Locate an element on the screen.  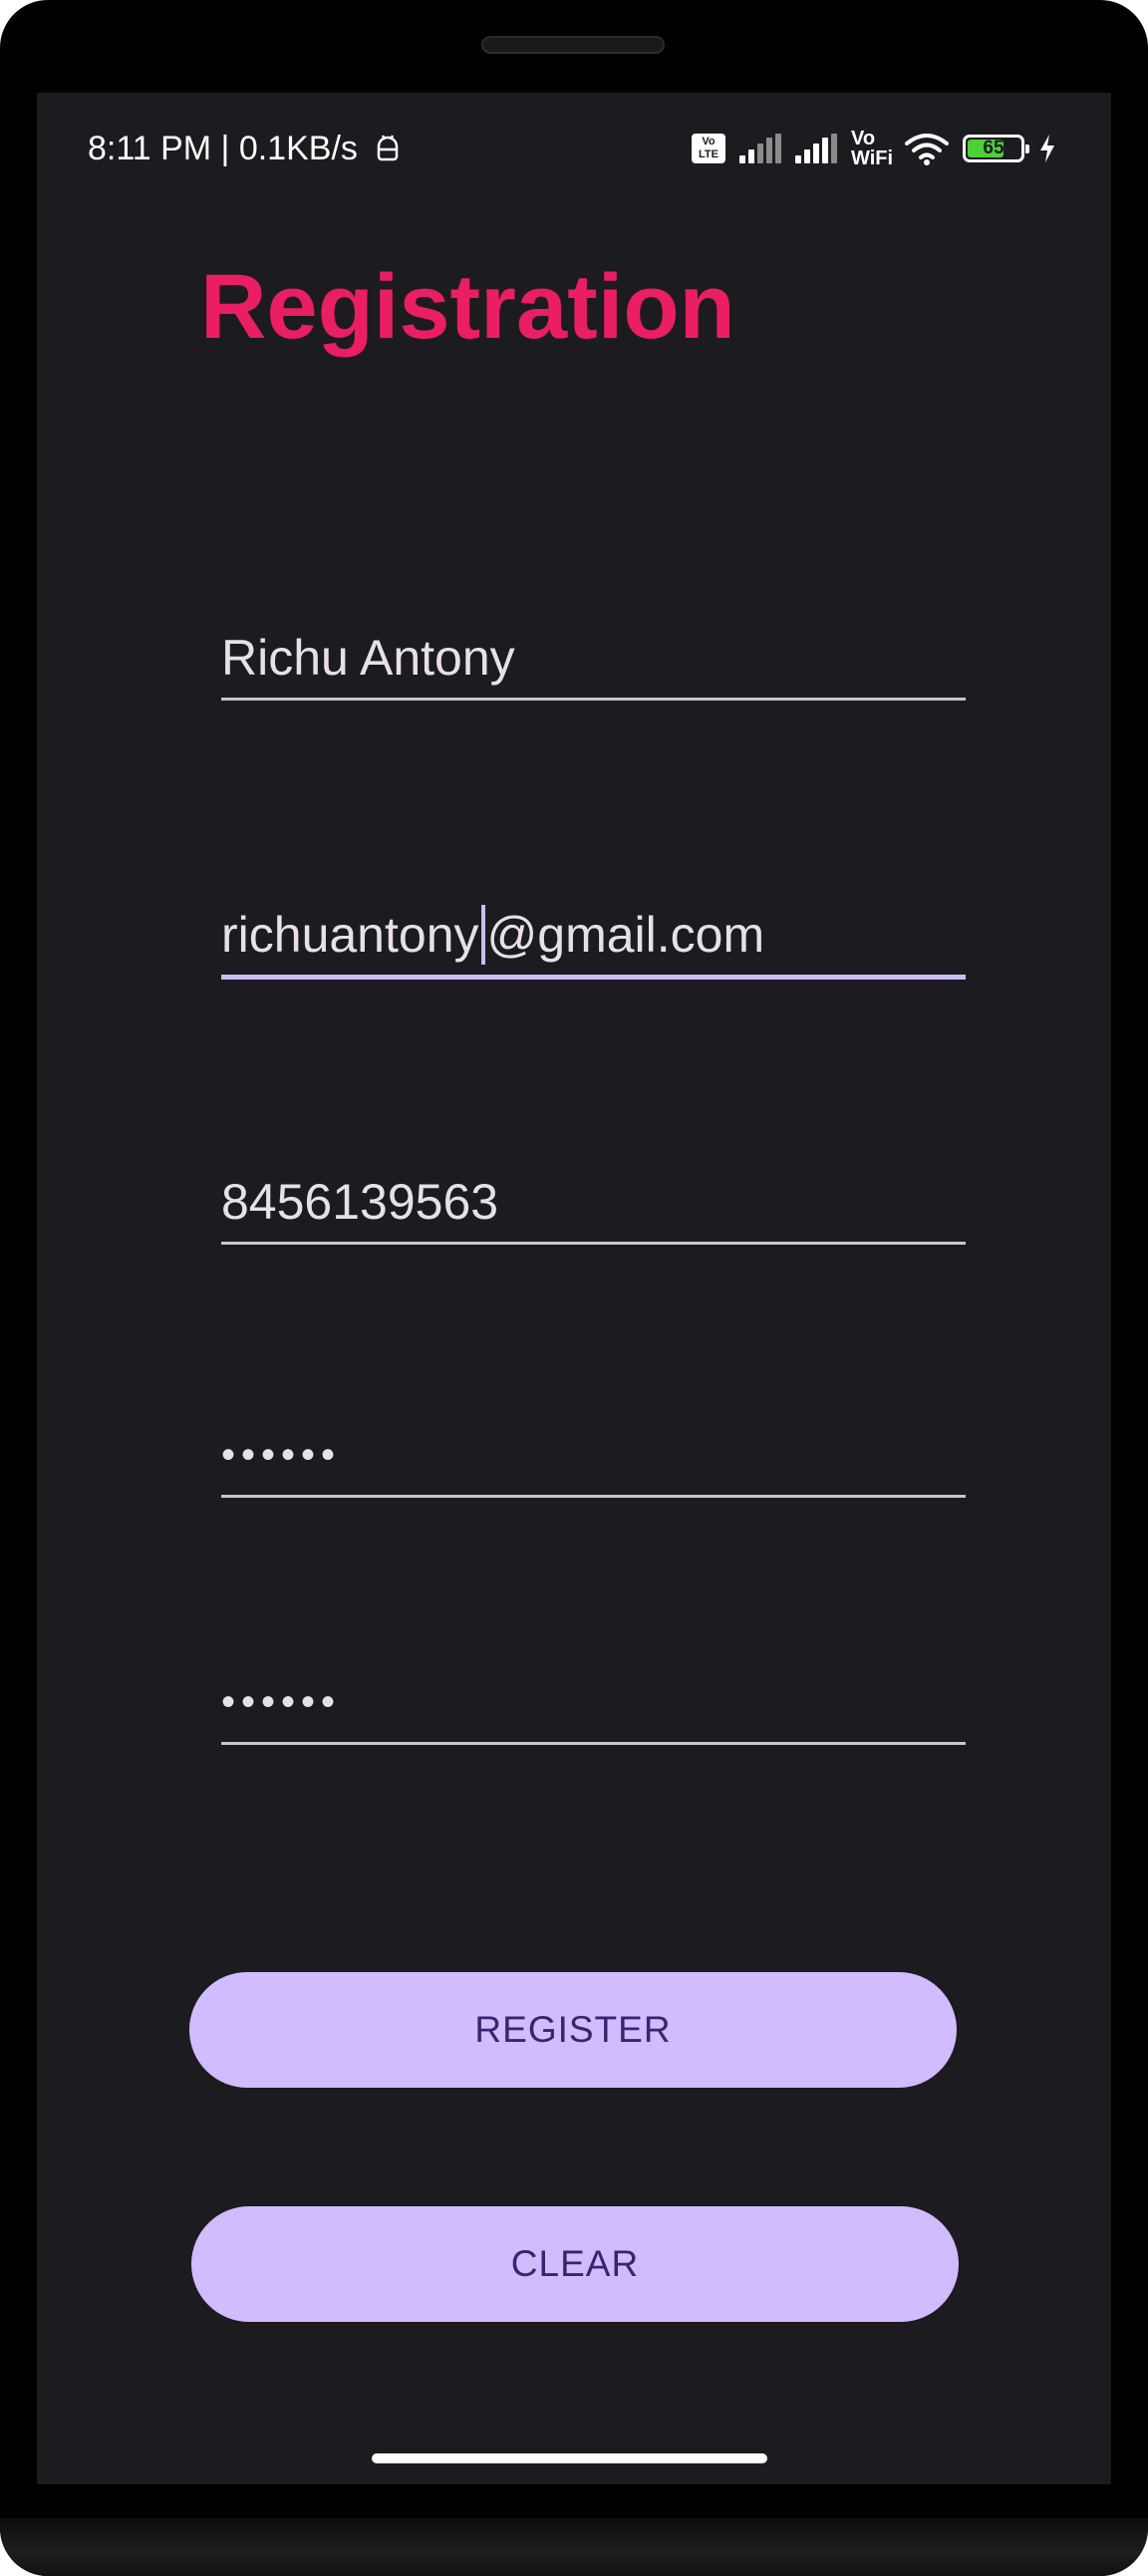
password-value: •••••• is located at coordinates (281, 1455).